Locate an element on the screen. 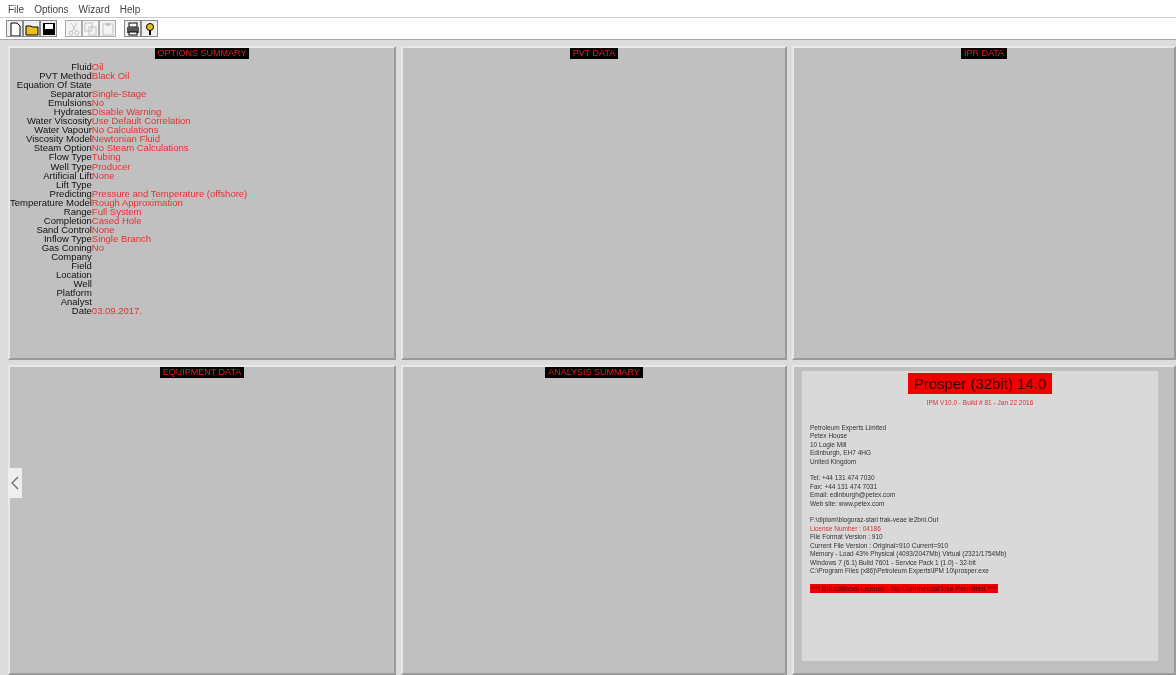 This screenshot has height=675, width=1176. panel-title: EQUIPMENT DATA is located at coordinates (202, 372).